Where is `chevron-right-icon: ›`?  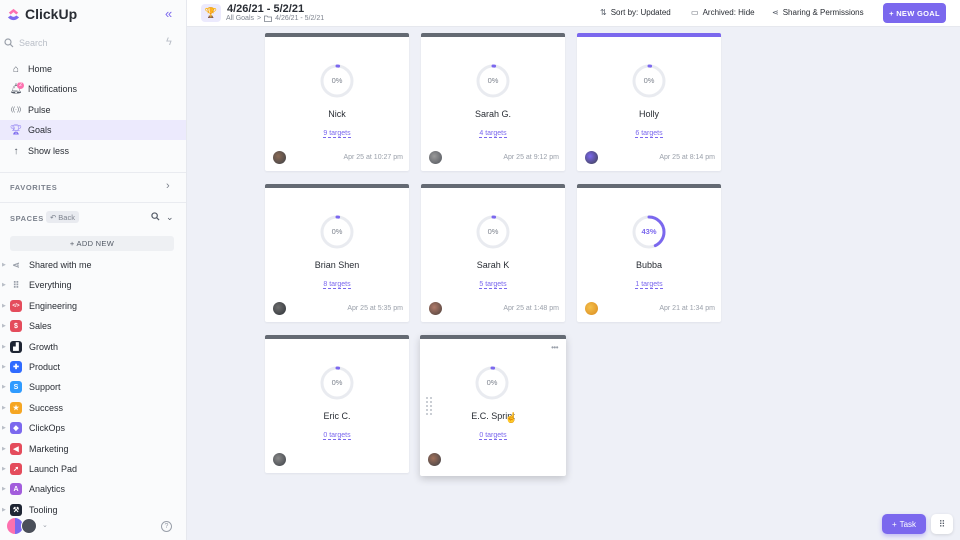 chevron-right-icon: › is located at coordinates (168, 186).